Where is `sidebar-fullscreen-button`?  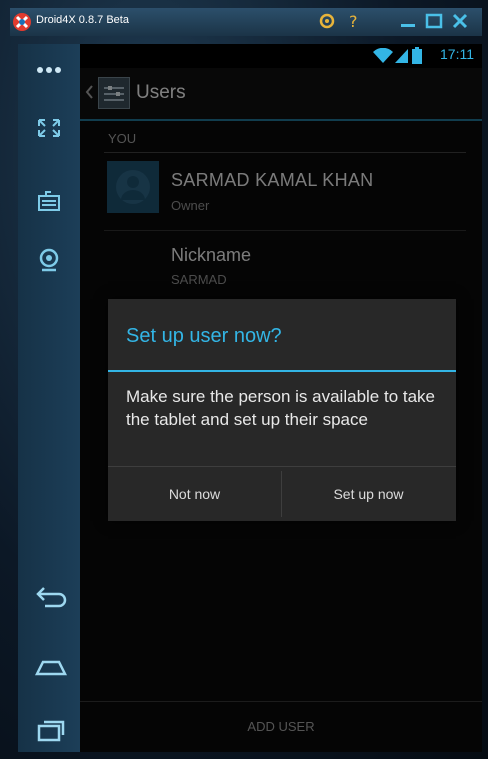
sidebar-fullscreen-button is located at coordinates (49, 128).